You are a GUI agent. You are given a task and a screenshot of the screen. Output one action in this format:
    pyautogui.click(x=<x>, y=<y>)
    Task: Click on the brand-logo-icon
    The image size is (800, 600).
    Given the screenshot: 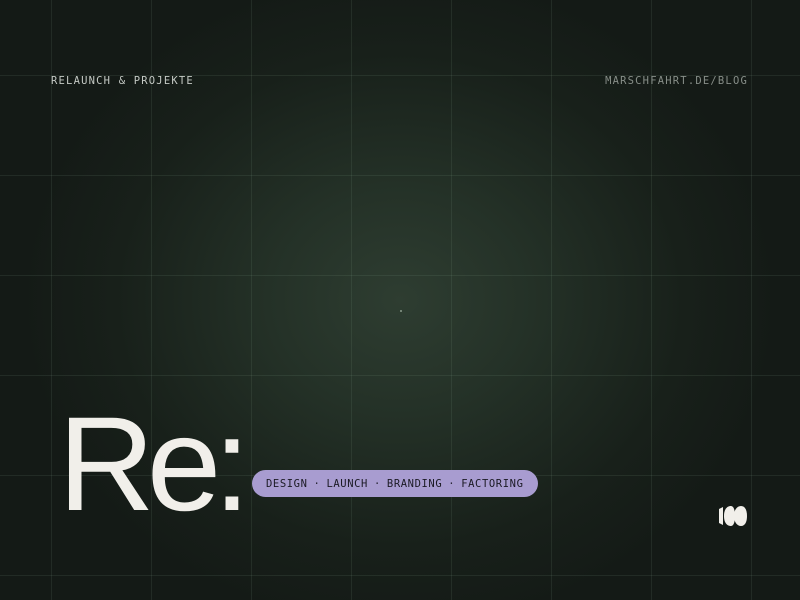 What is the action you would take?
    pyautogui.click(x=733, y=516)
    